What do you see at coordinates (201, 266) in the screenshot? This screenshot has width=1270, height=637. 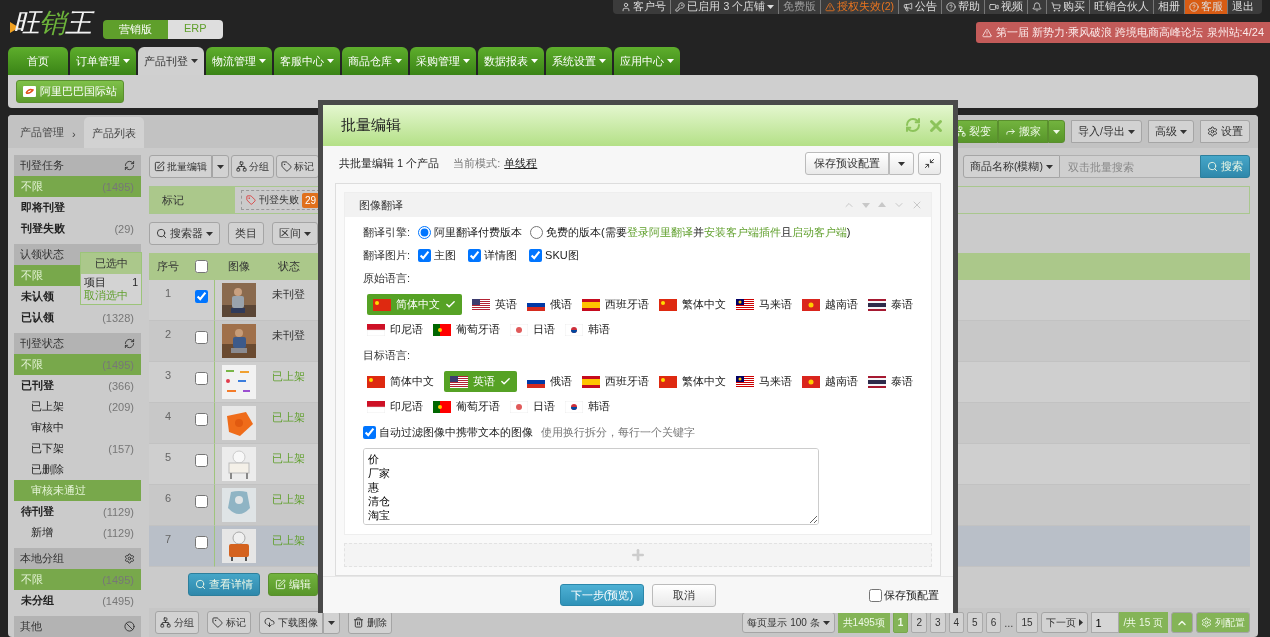 I see `select-all-checkbox` at bounding box center [201, 266].